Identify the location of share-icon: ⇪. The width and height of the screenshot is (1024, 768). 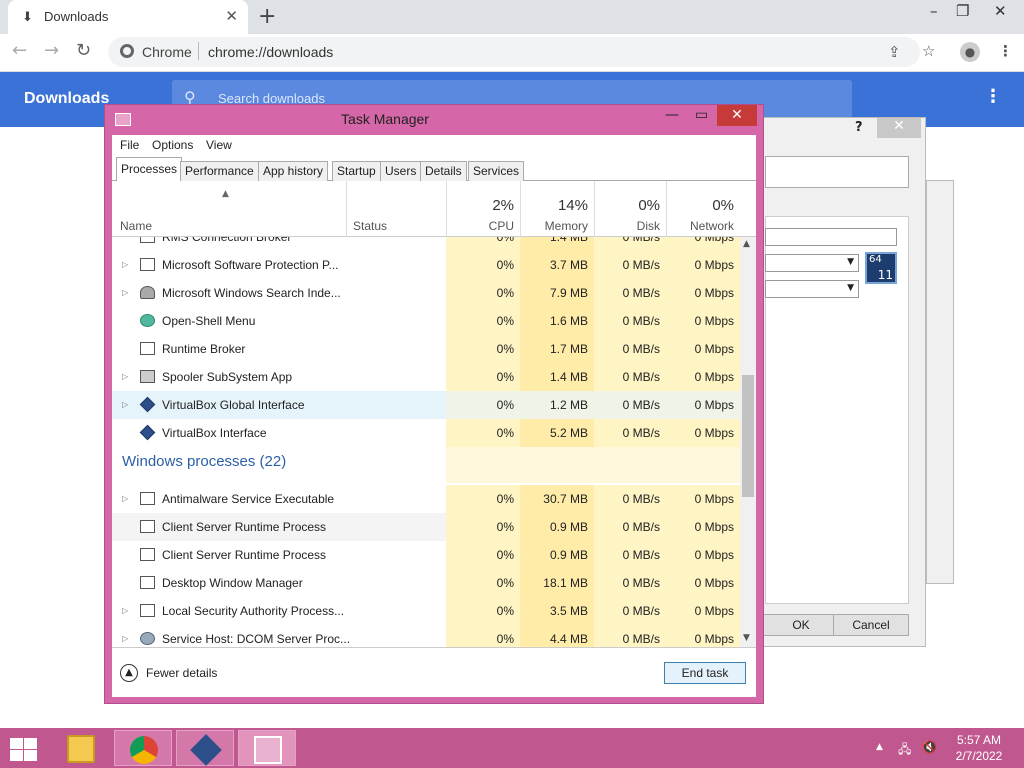
(894, 52).